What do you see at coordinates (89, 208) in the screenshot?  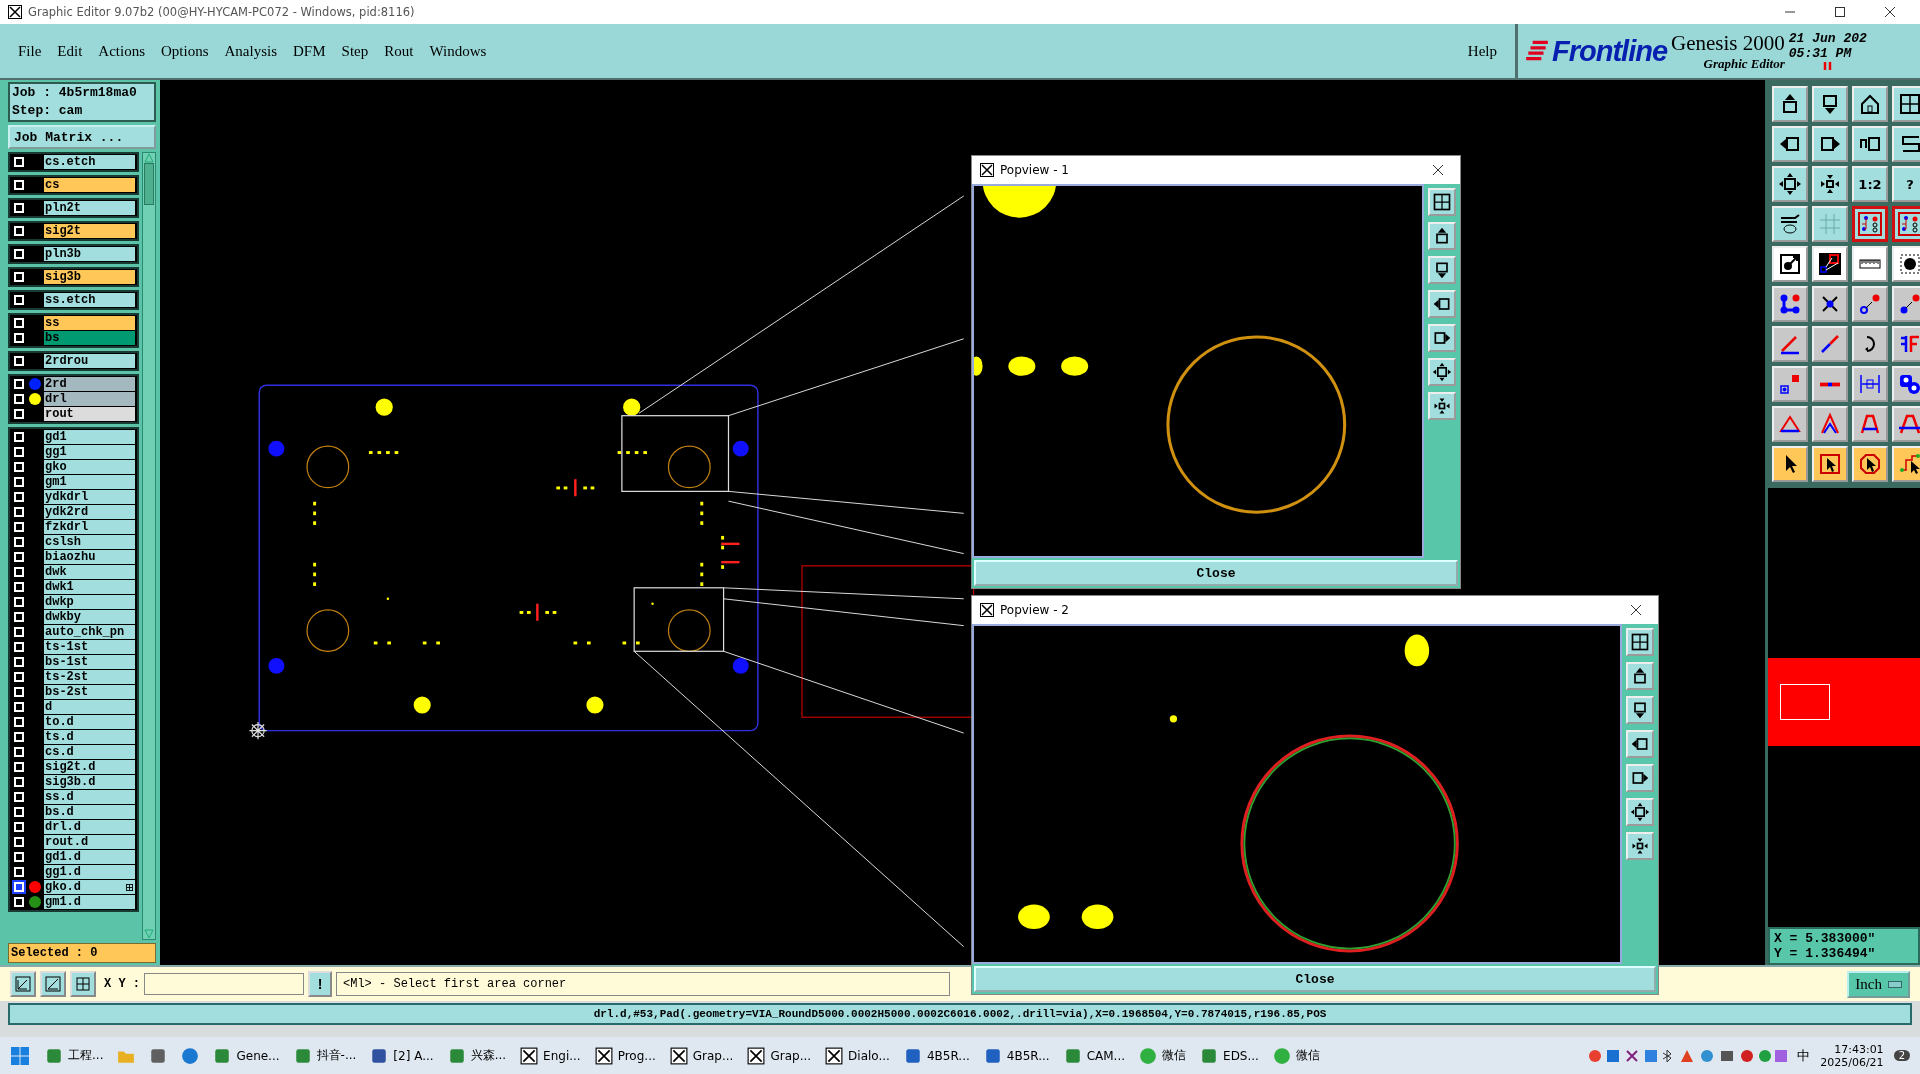 I see `layer-name: pln2t` at bounding box center [89, 208].